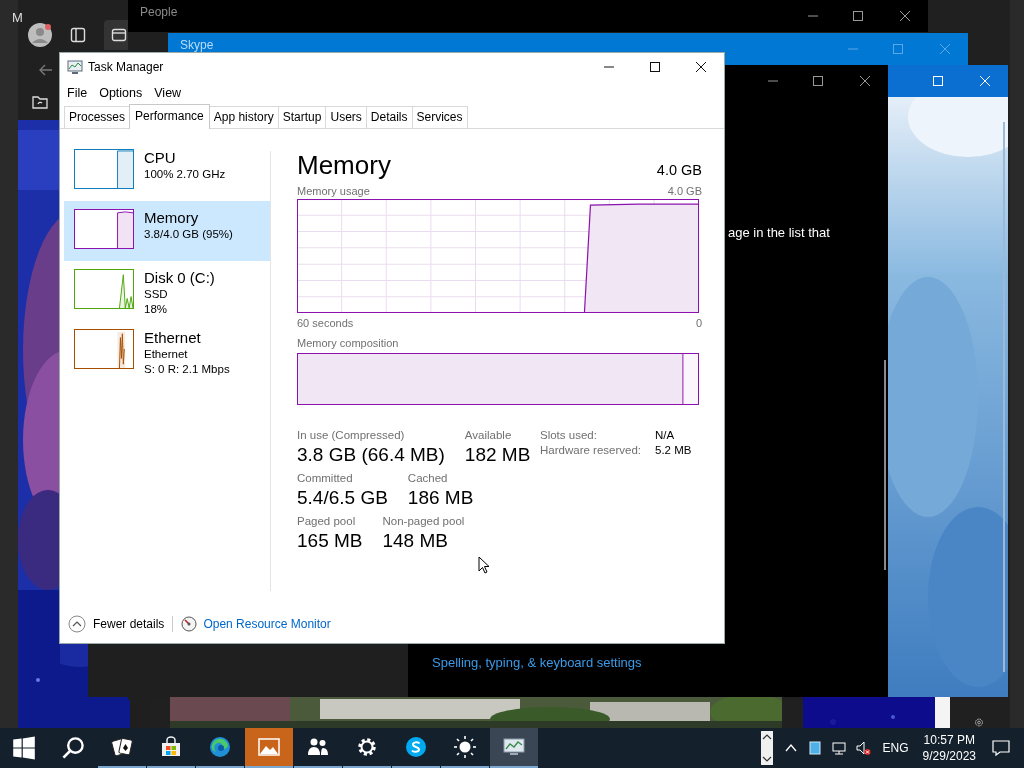  Describe the element at coordinates (344, 165) in the screenshot. I see `panel-title: Memory` at that location.